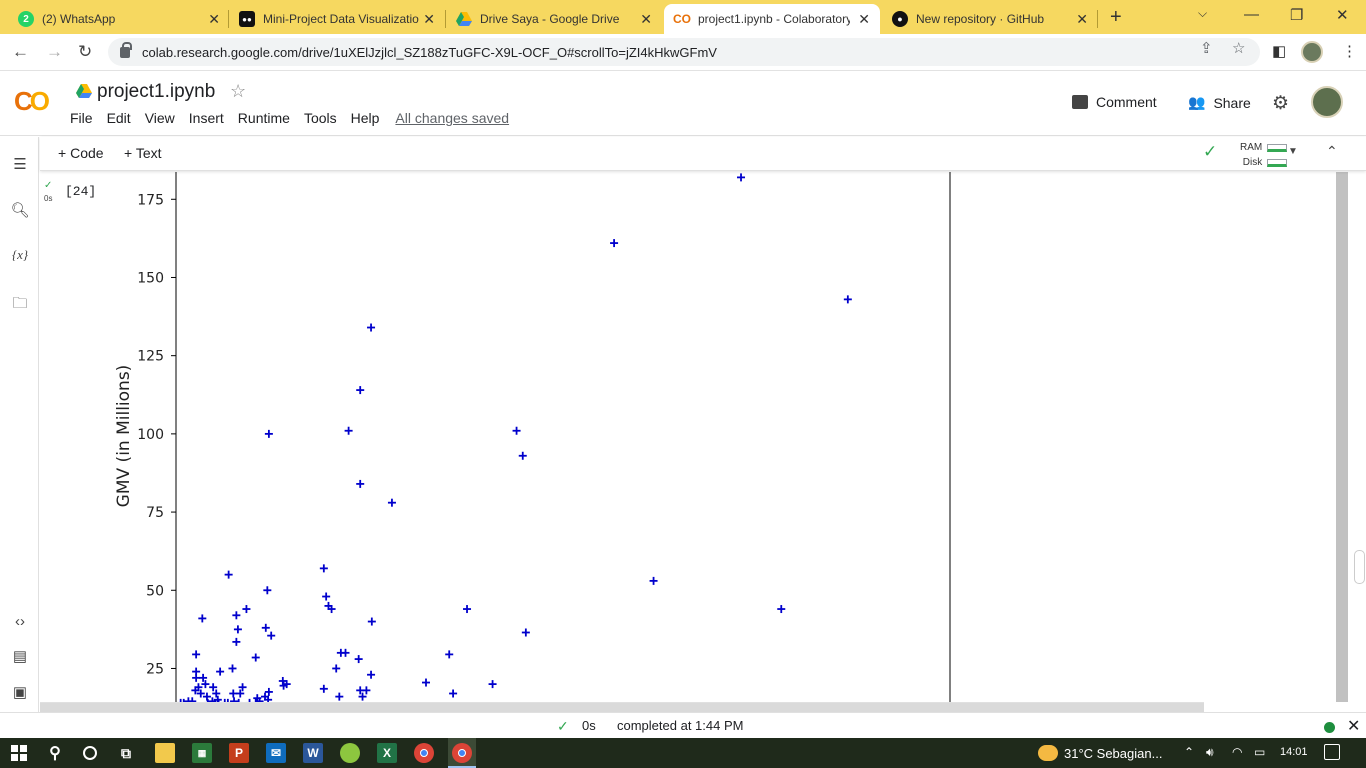  I want to click on file-explorer-icon, so click(165, 753).